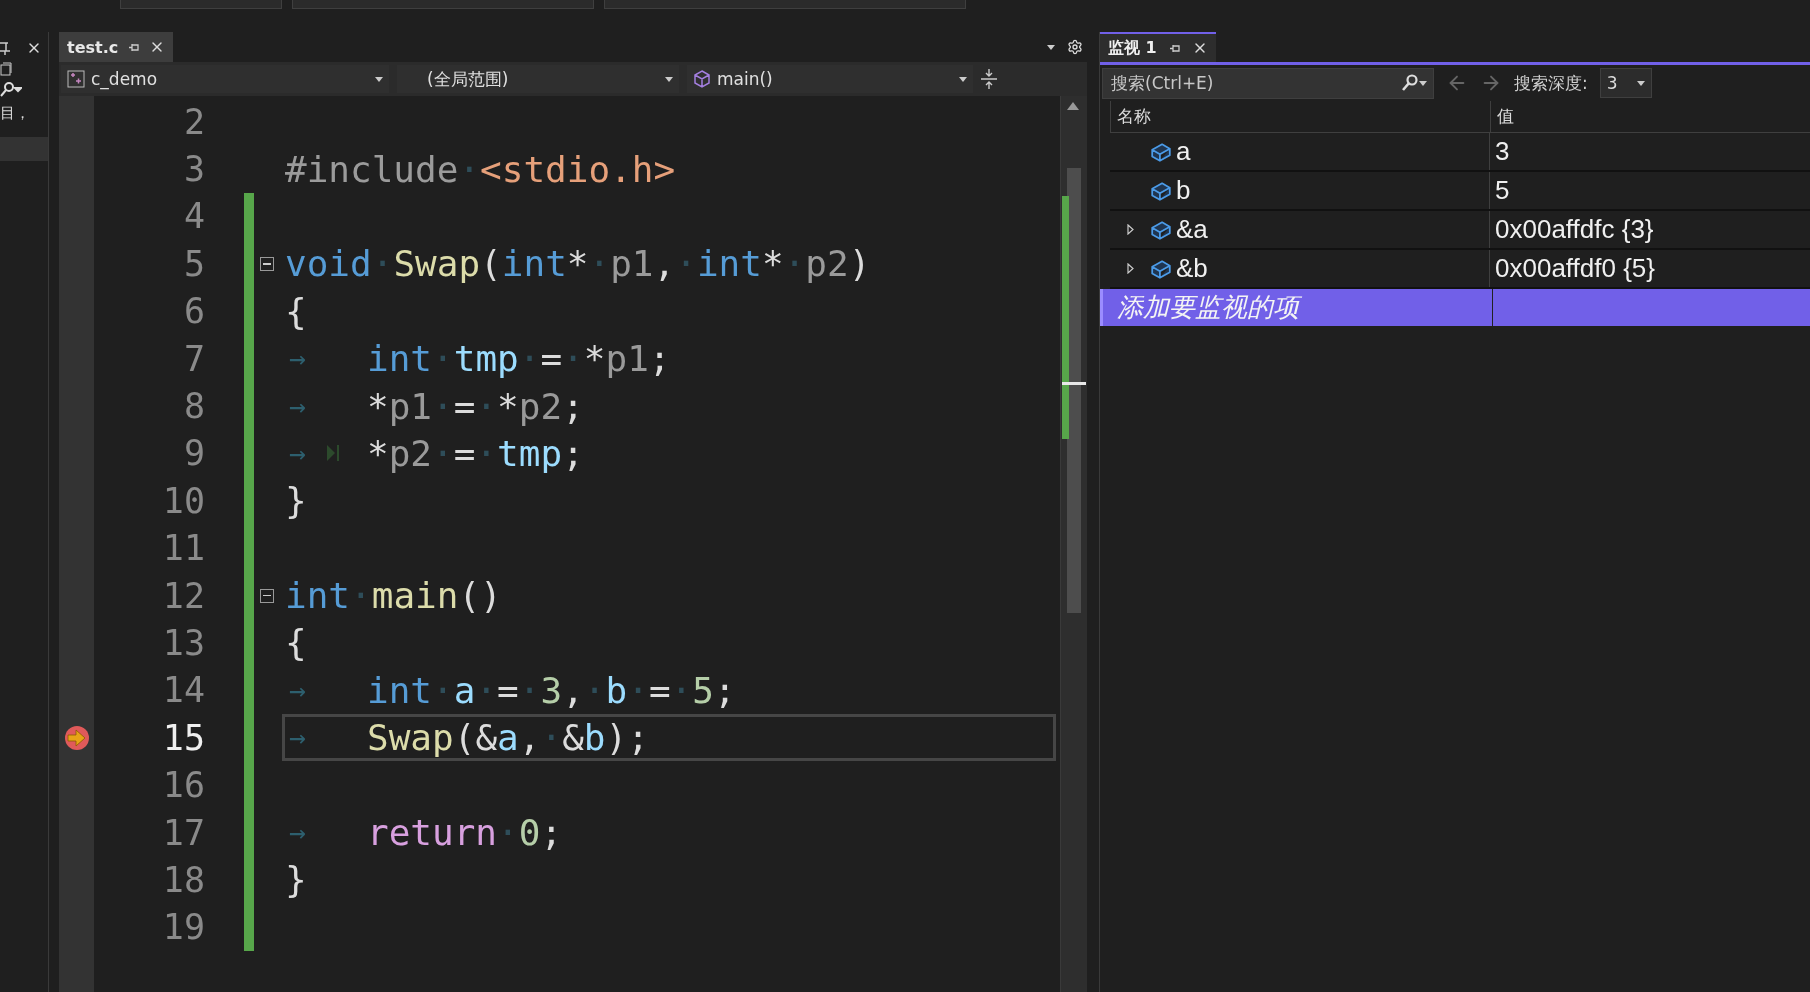 Image resolution: width=1810 pixels, height=992 pixels. I want to click on line-number: 2, so click(193, 121).